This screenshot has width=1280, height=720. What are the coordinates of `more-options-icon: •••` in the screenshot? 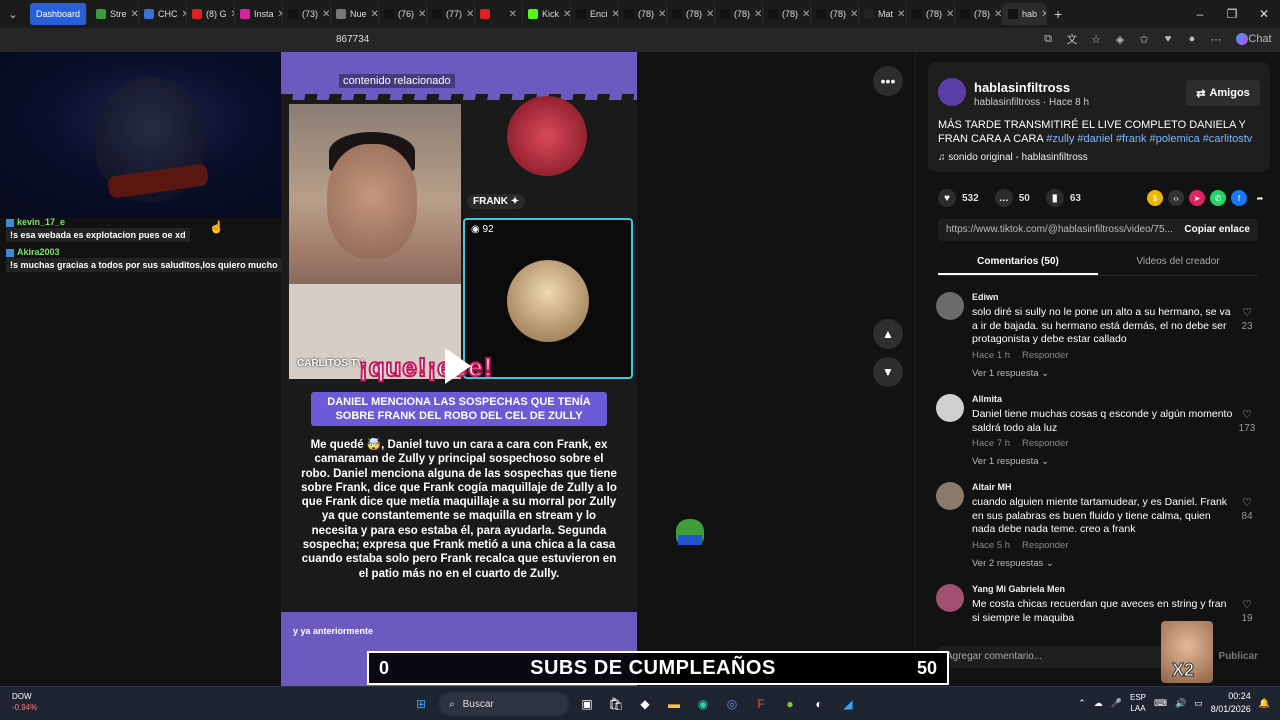 It's located at (888, 81).